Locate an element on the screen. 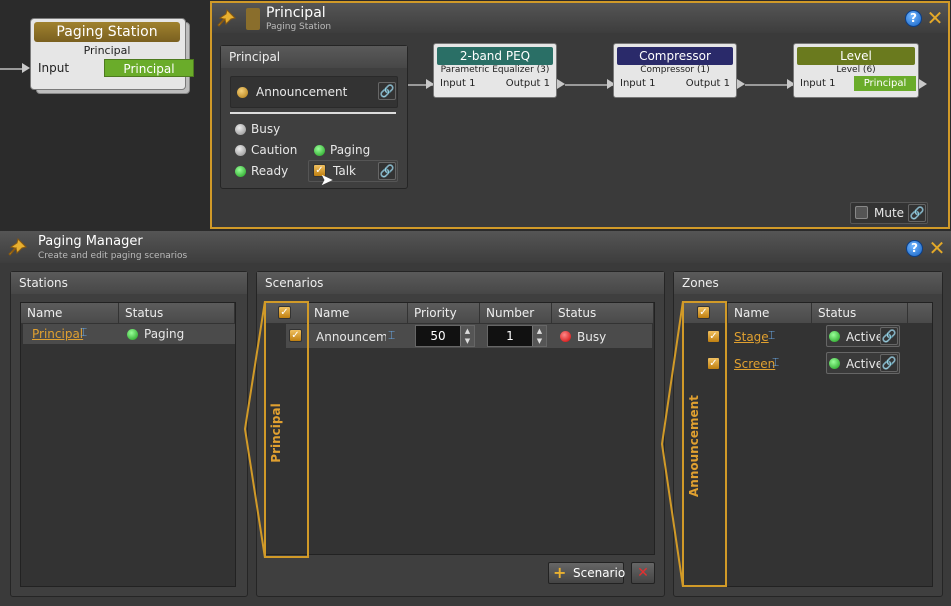 This screenshot has width=951, height=606. panel-divider is located at coordinates (313, 113).